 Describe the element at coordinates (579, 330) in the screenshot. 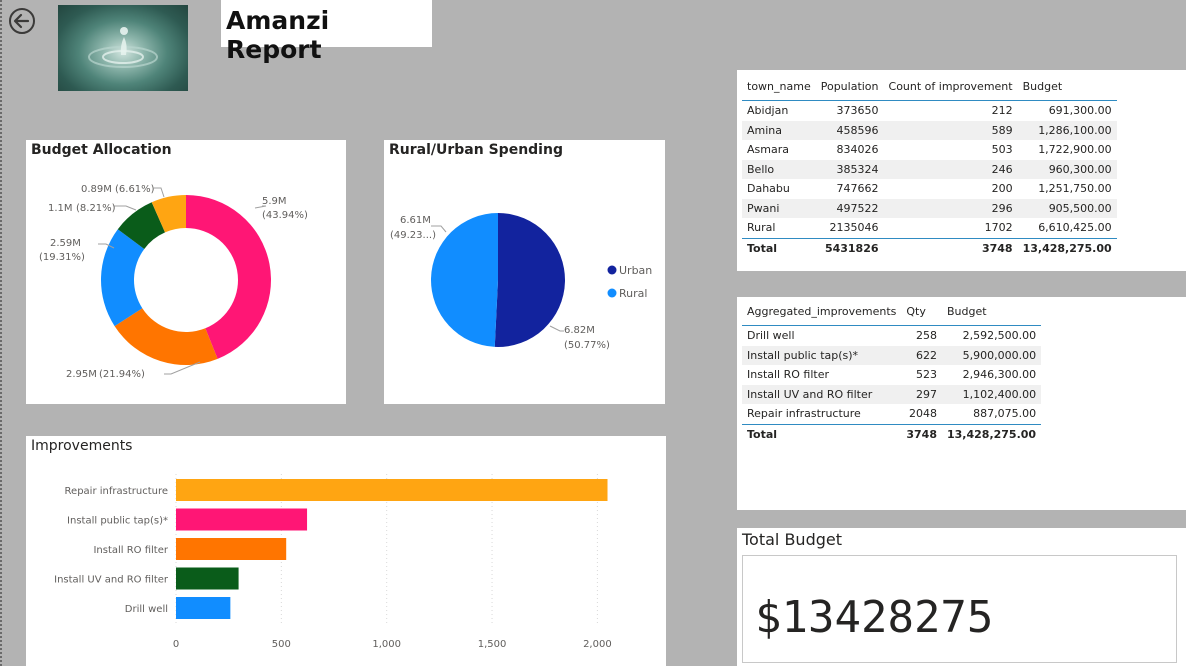

I see `slice-label-value: 6.82M` at that location.